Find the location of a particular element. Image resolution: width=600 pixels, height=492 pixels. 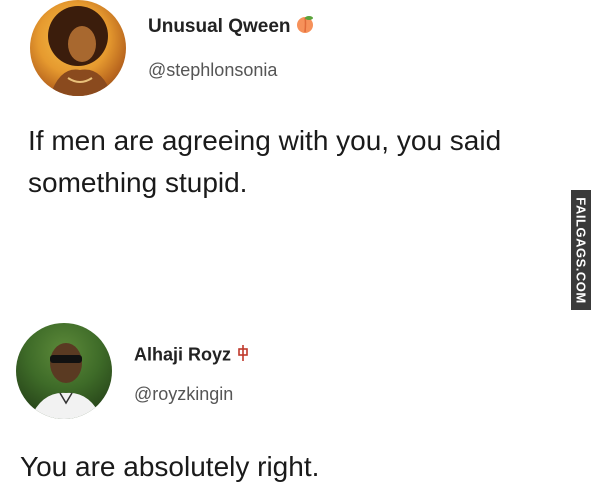

tweet-text-line: You are absolutely right. is located at coordinates (170, 466).